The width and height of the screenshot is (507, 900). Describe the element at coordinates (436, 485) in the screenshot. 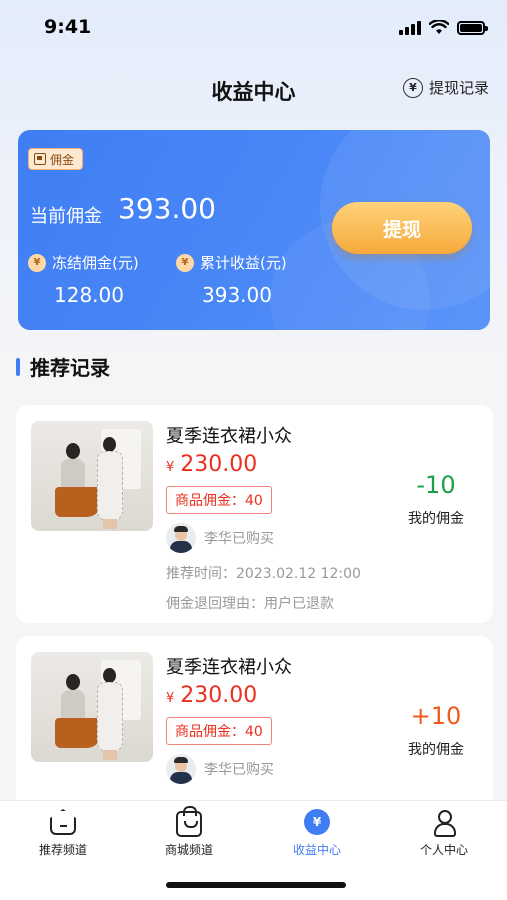

I see `commission-delta: -10` at that location.